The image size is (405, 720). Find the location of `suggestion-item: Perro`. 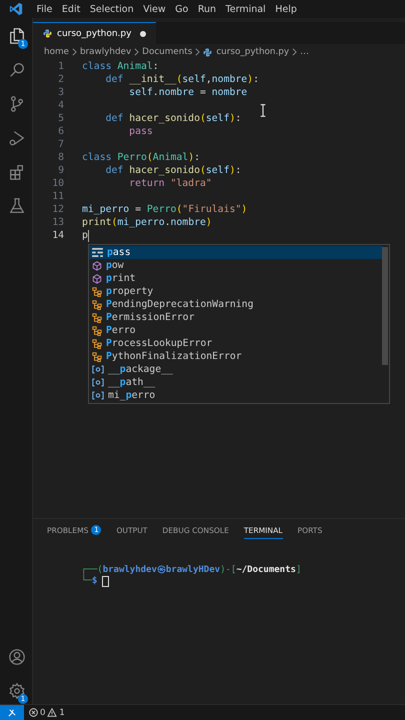

suggestion-item: Perro is located at coordinates (236, 330).